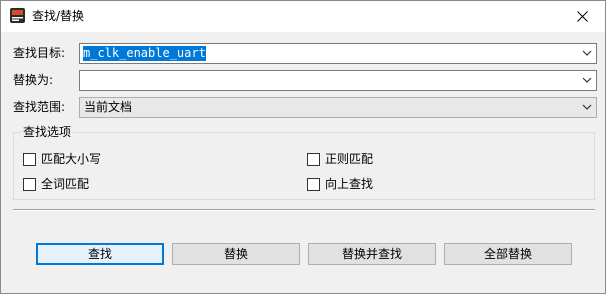 Image resolution: width=606 pixels, height=294 pixels. I want to click on regex-checkbox, so click(313, 159).